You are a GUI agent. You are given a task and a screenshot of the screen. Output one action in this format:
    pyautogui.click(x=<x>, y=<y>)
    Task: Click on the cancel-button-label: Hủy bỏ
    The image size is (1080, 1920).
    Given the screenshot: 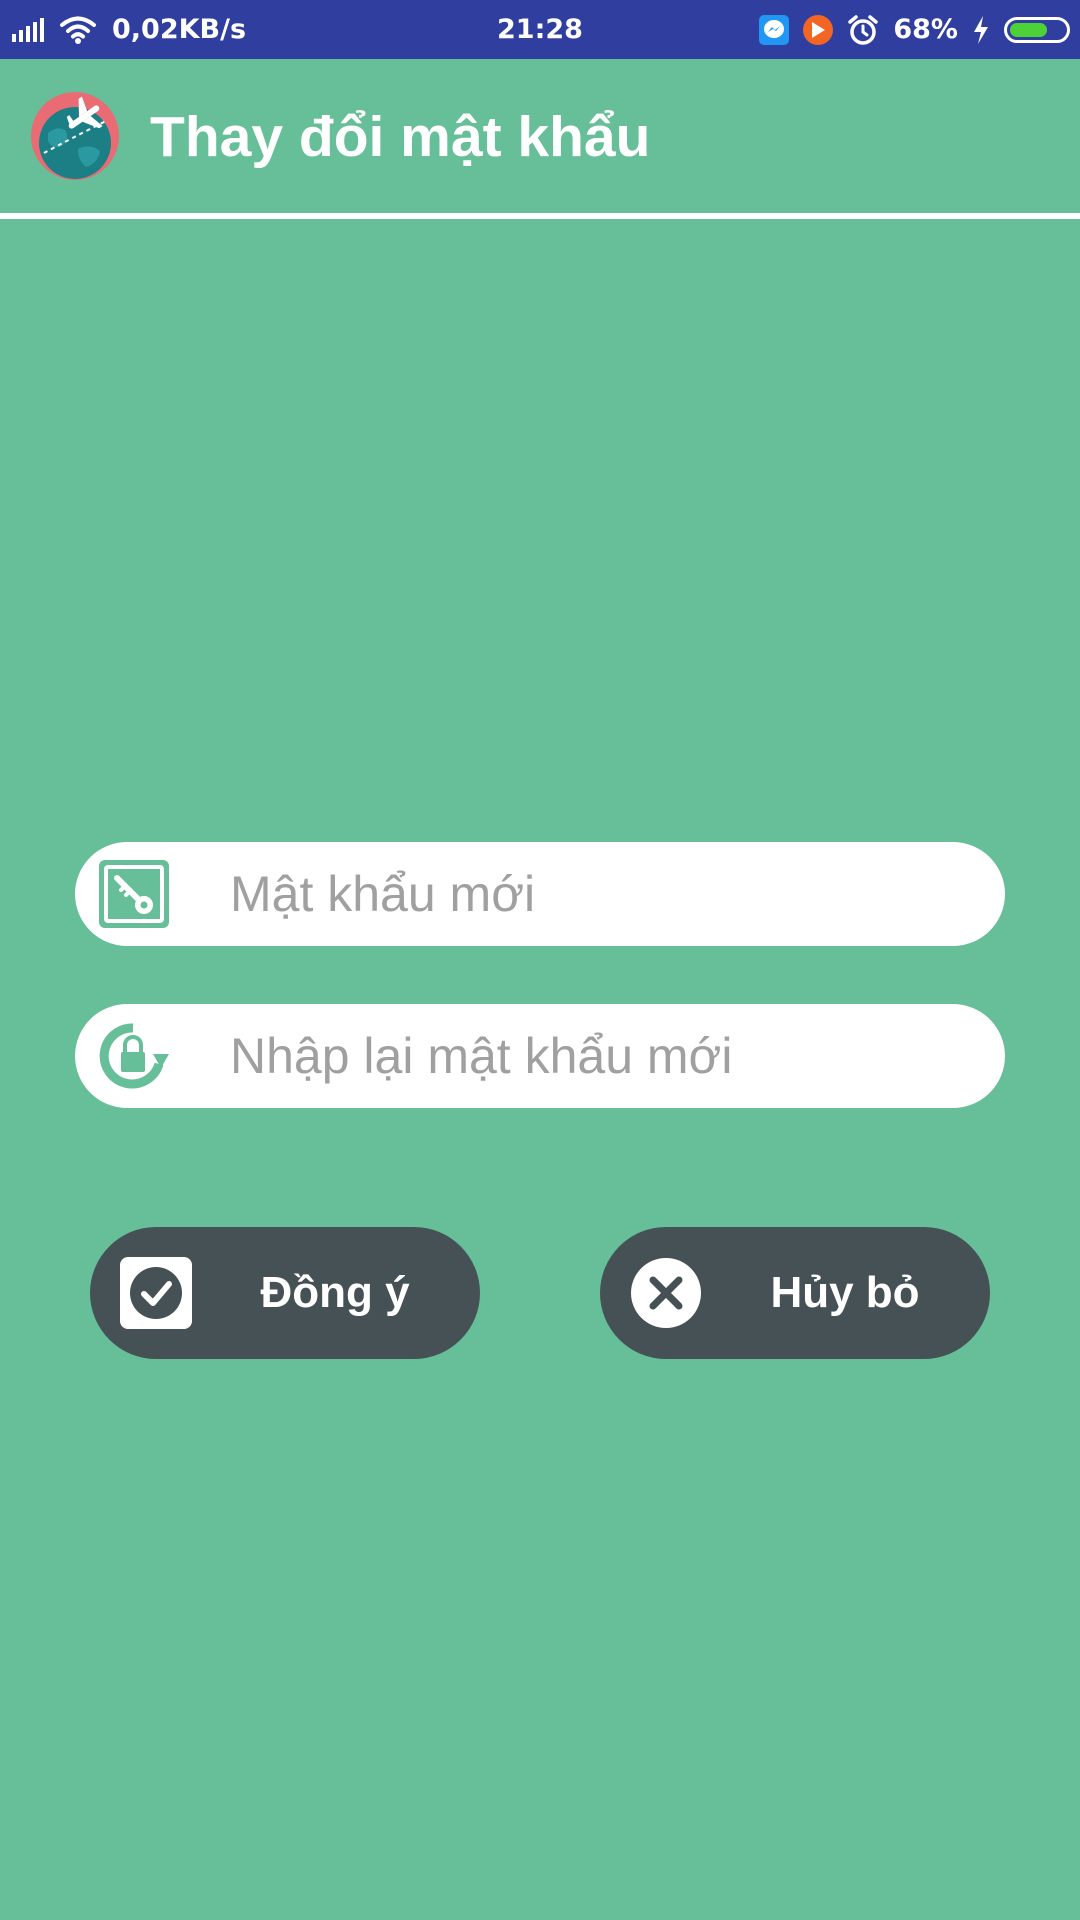 What is the action you would take?
    pyautogui.click(x=845, y=1292)
    